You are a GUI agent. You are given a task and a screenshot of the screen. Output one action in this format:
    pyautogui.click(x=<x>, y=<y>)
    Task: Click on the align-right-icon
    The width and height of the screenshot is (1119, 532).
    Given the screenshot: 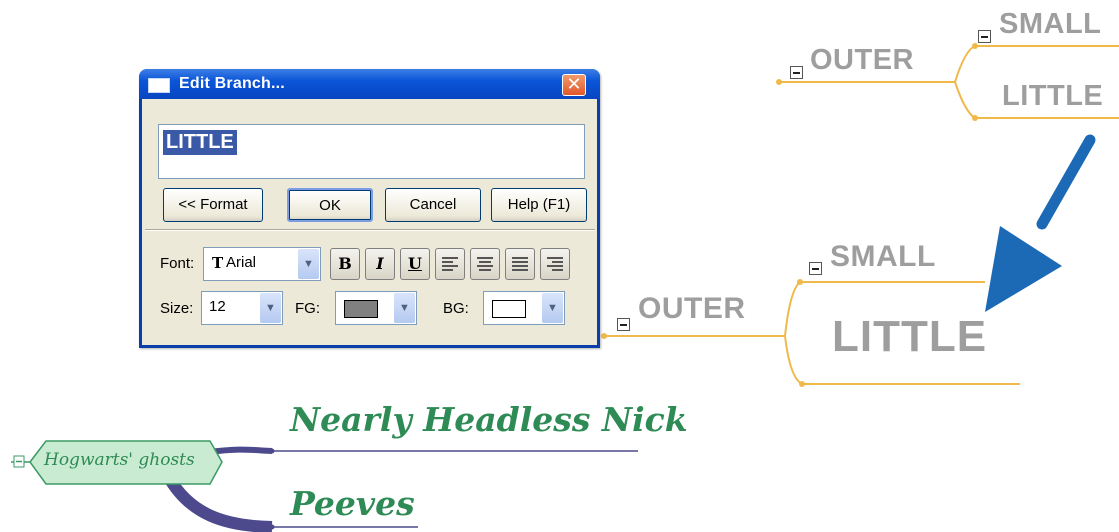 What is the action you would take?
    pyautogui.click(x=555, y=264)
    